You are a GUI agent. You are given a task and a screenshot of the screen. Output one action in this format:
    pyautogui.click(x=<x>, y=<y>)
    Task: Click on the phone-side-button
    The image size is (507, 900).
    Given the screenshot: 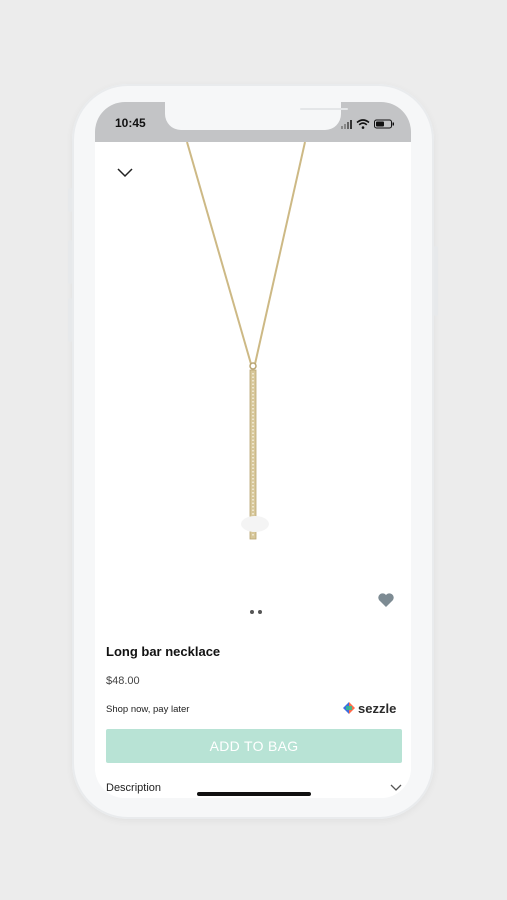 What is the action you would take?
    pyautogui.click(x=70, y=200)
    